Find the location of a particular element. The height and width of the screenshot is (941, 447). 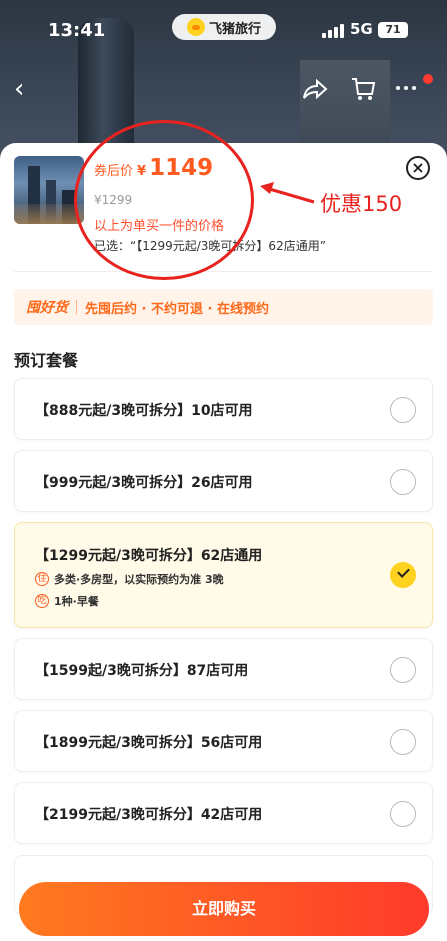

package-label: 【1299元起/3晚可拆分】62店通用 is located at coordinates (149, 556).